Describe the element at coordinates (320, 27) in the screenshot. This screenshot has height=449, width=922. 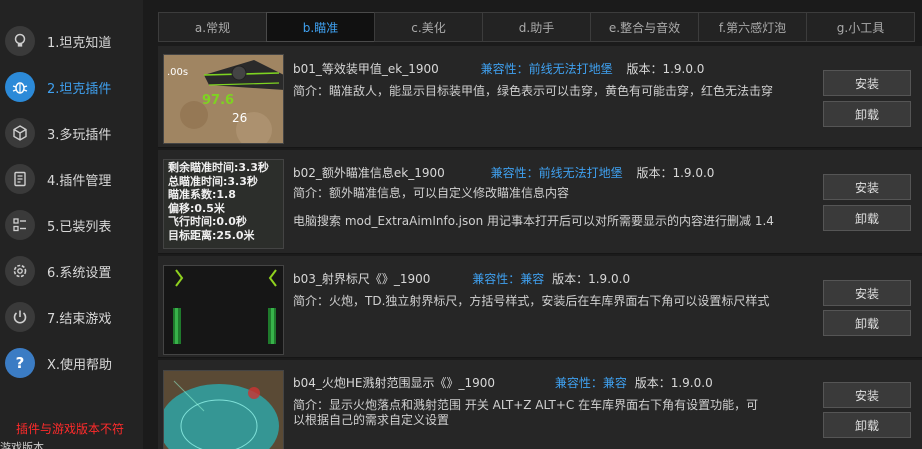
I see `tab-aiming: b.瞄准` at that location.